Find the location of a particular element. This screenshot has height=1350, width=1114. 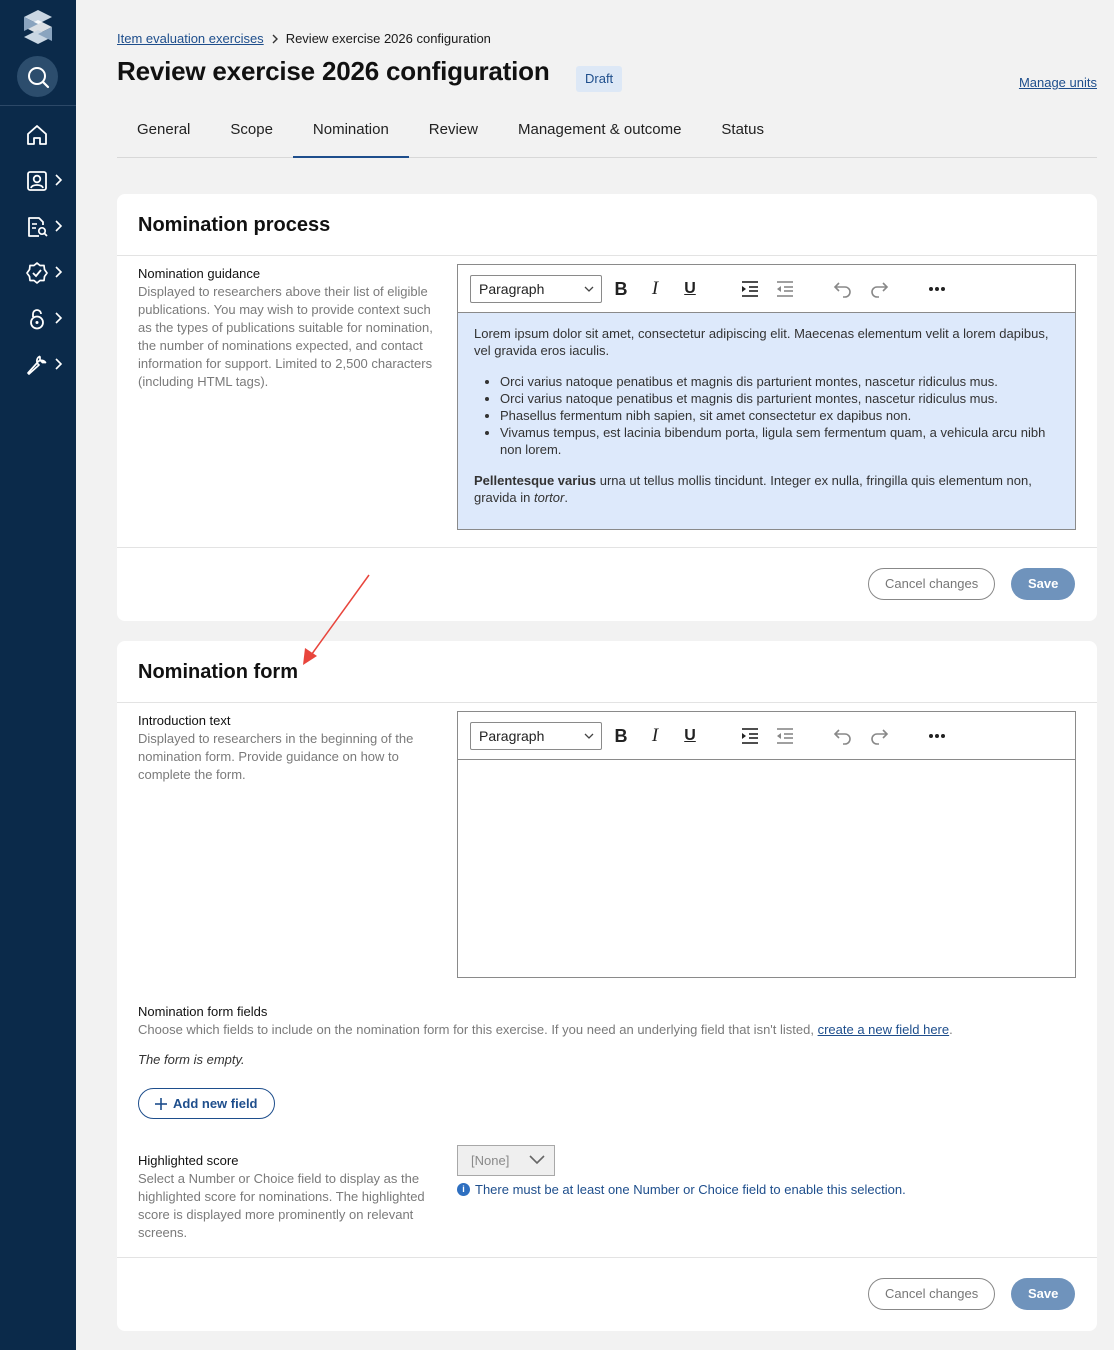

tab-nomination: Nomination is located at coordinates (350, 131).